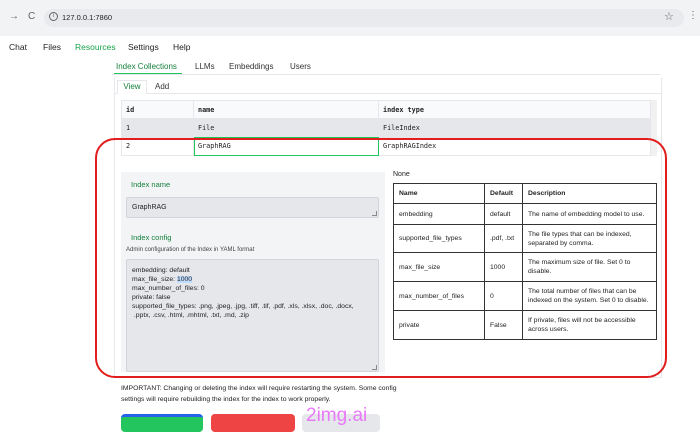  I want to click on bookmark-star-icon: ☆, so click(669, 16).